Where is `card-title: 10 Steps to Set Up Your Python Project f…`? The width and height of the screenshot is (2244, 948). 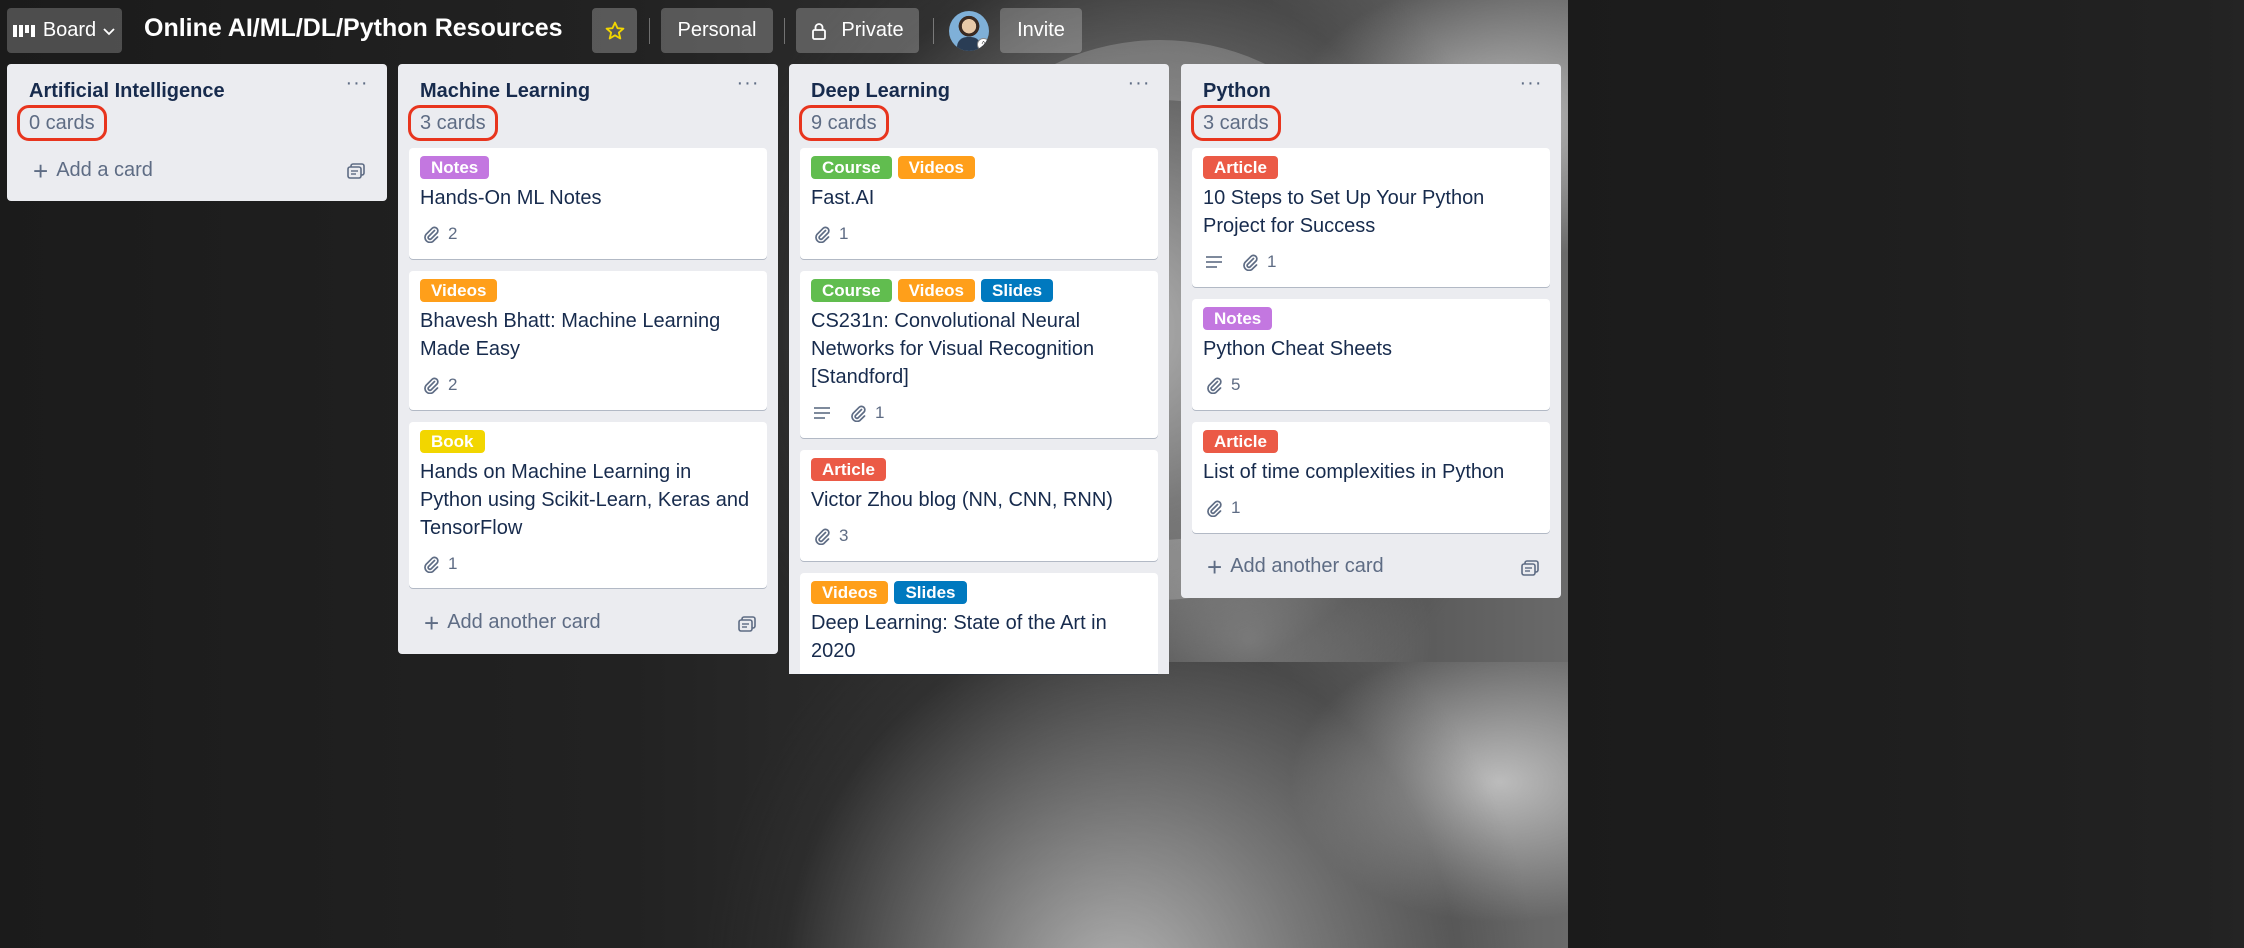 card-title: 10 Steps to Set Up Your Python Project f… is located at coordinates (1344, 212).